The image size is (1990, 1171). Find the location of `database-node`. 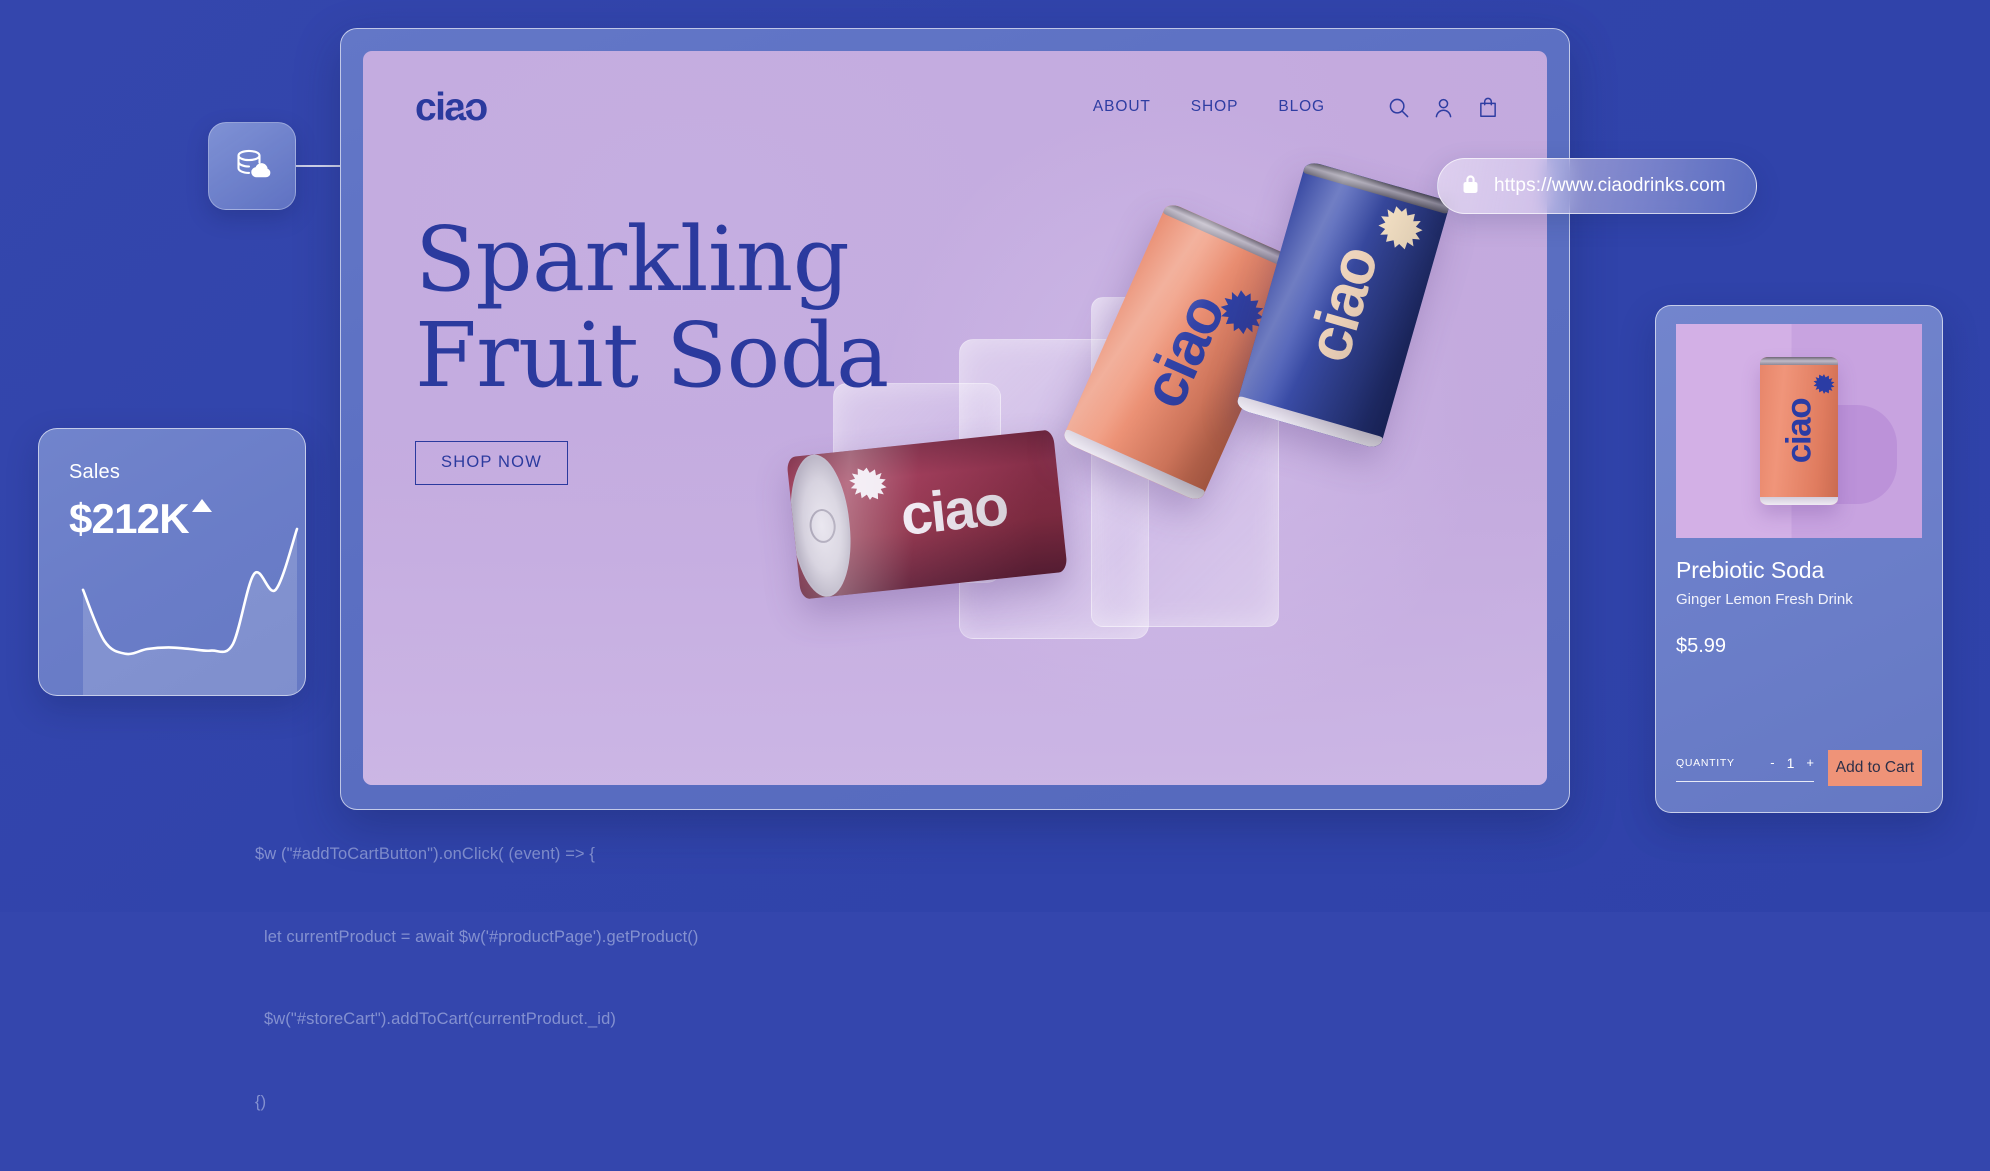

database-node is located at coordinates (252, 166).